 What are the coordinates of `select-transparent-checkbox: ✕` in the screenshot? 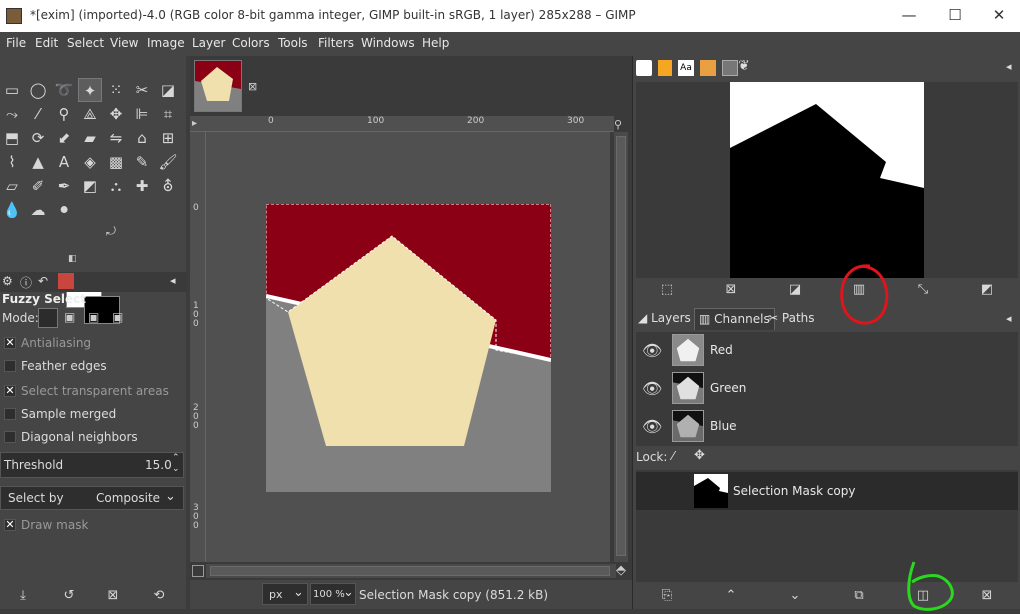 It's located at (10, 391).